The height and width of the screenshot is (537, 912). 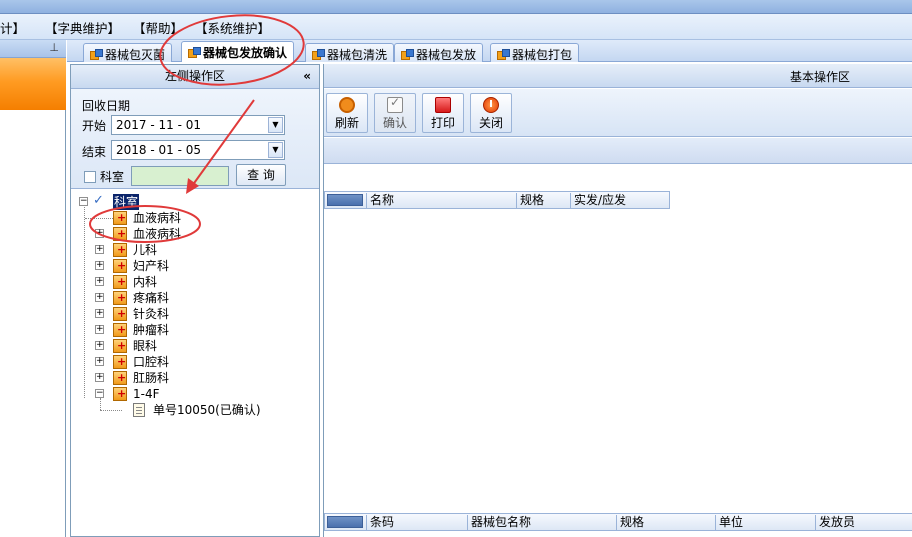 What do you see at coordinates (180, 176) in the screenshot?
I see `dept-input` at bounding box center [180, 176].